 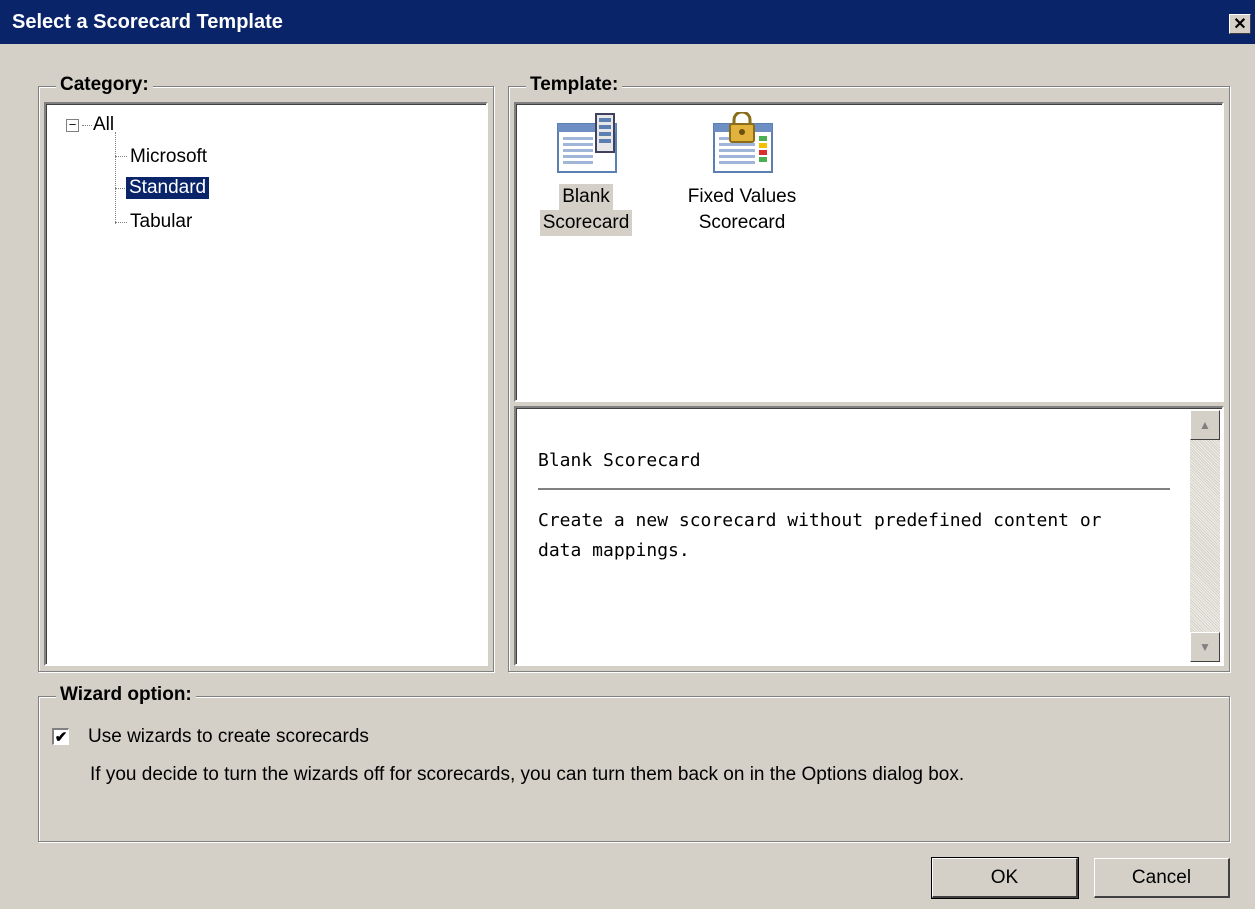 What do you see at coordinates (104, 124) in the screenshot?
I see `tree-item-label: All` at bounding box center [104, 124].